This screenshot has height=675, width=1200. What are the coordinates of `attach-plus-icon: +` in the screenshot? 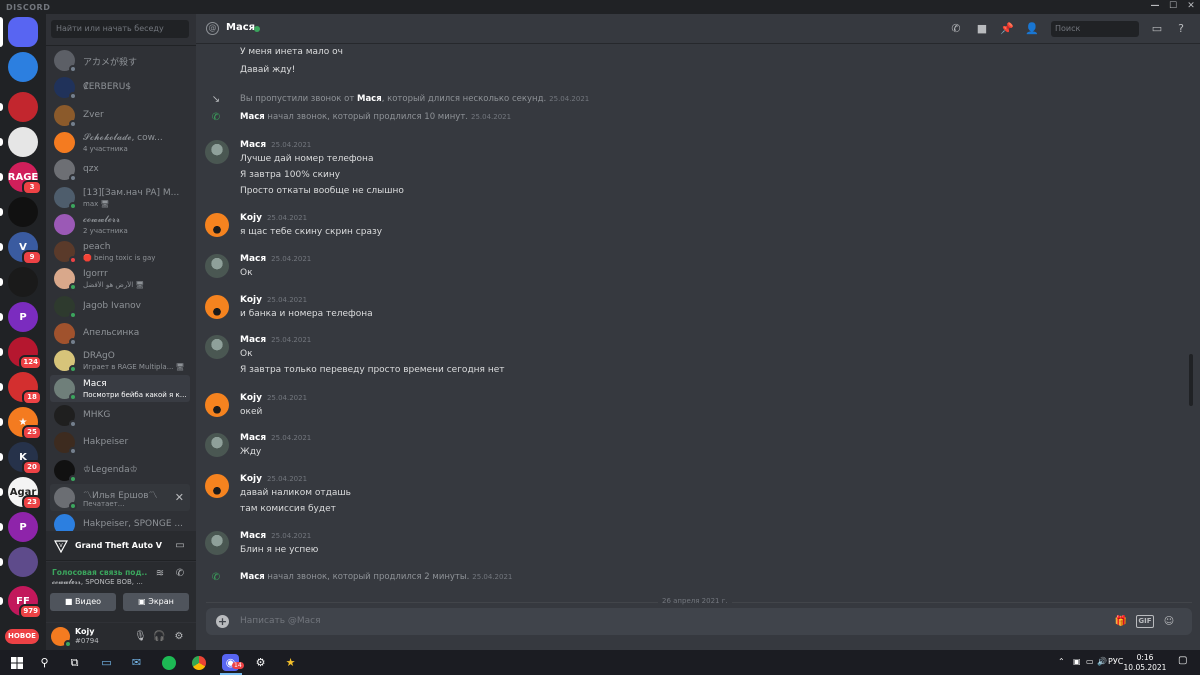 It's located at (222, 621).